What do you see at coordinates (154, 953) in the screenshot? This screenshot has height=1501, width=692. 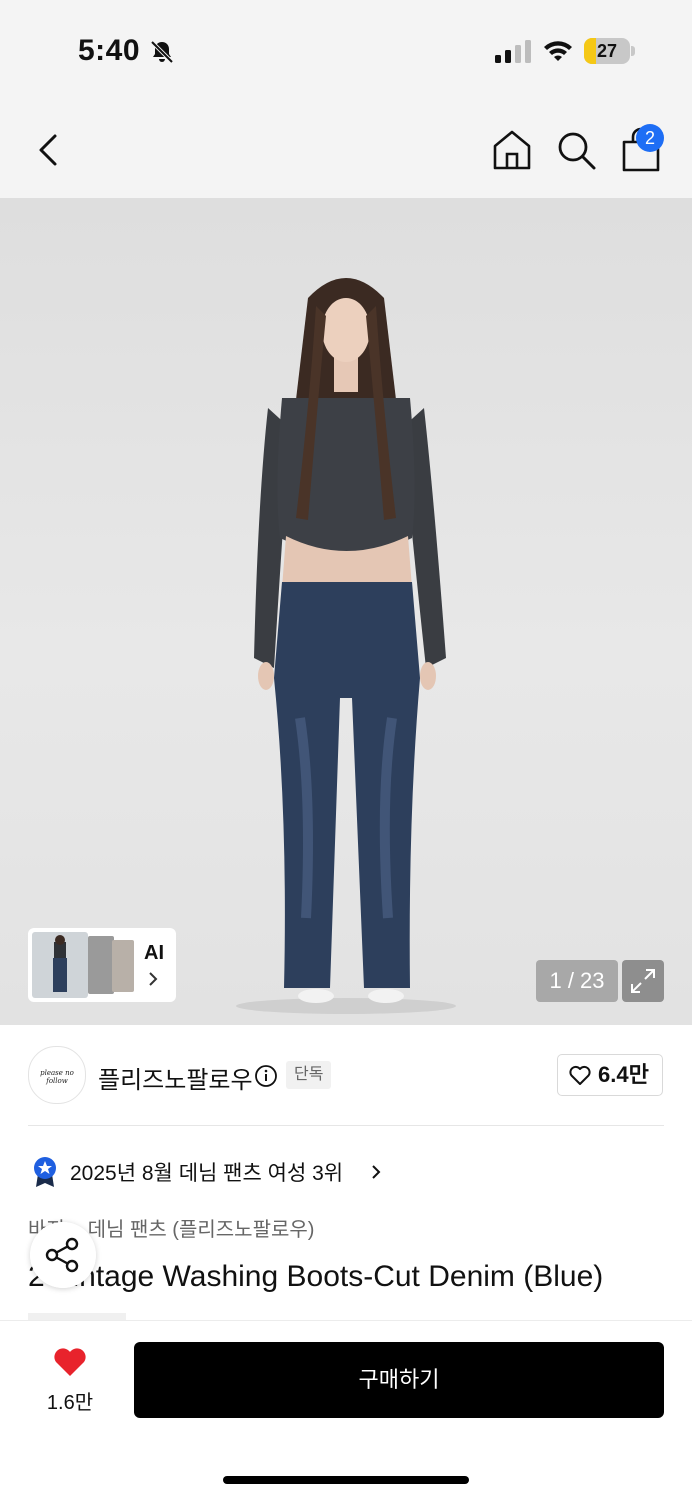 I see `ai-label: AI` at bounding box center [154, 953].